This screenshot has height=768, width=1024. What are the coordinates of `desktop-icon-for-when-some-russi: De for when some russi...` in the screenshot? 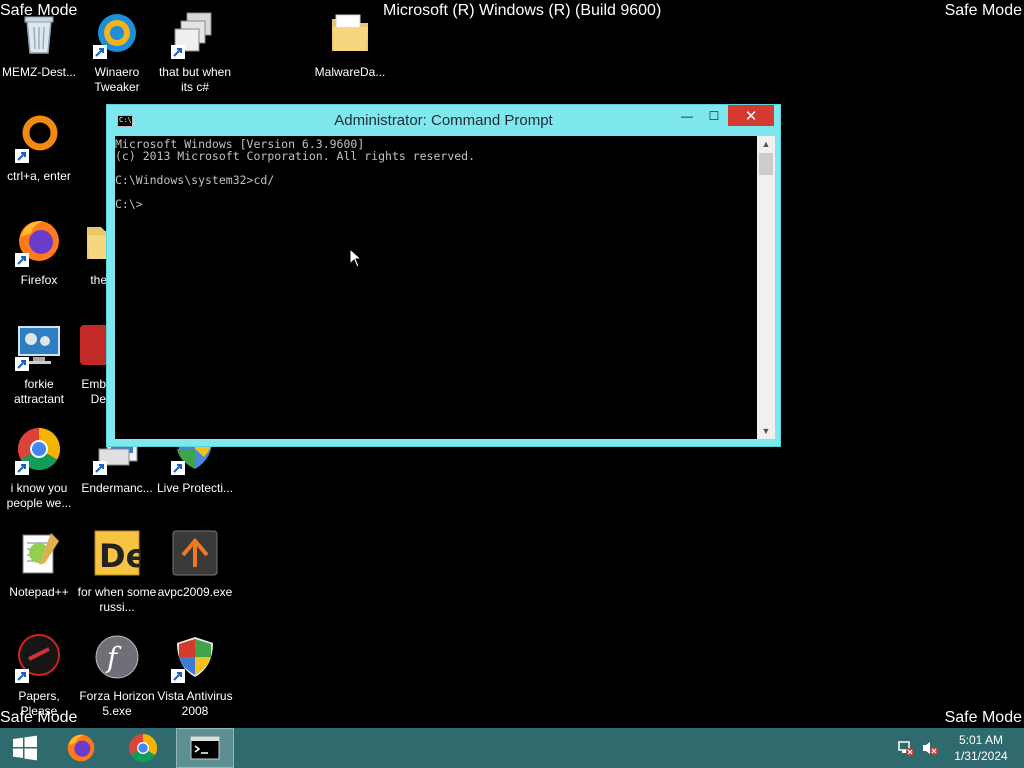 It's located at (117, 572).